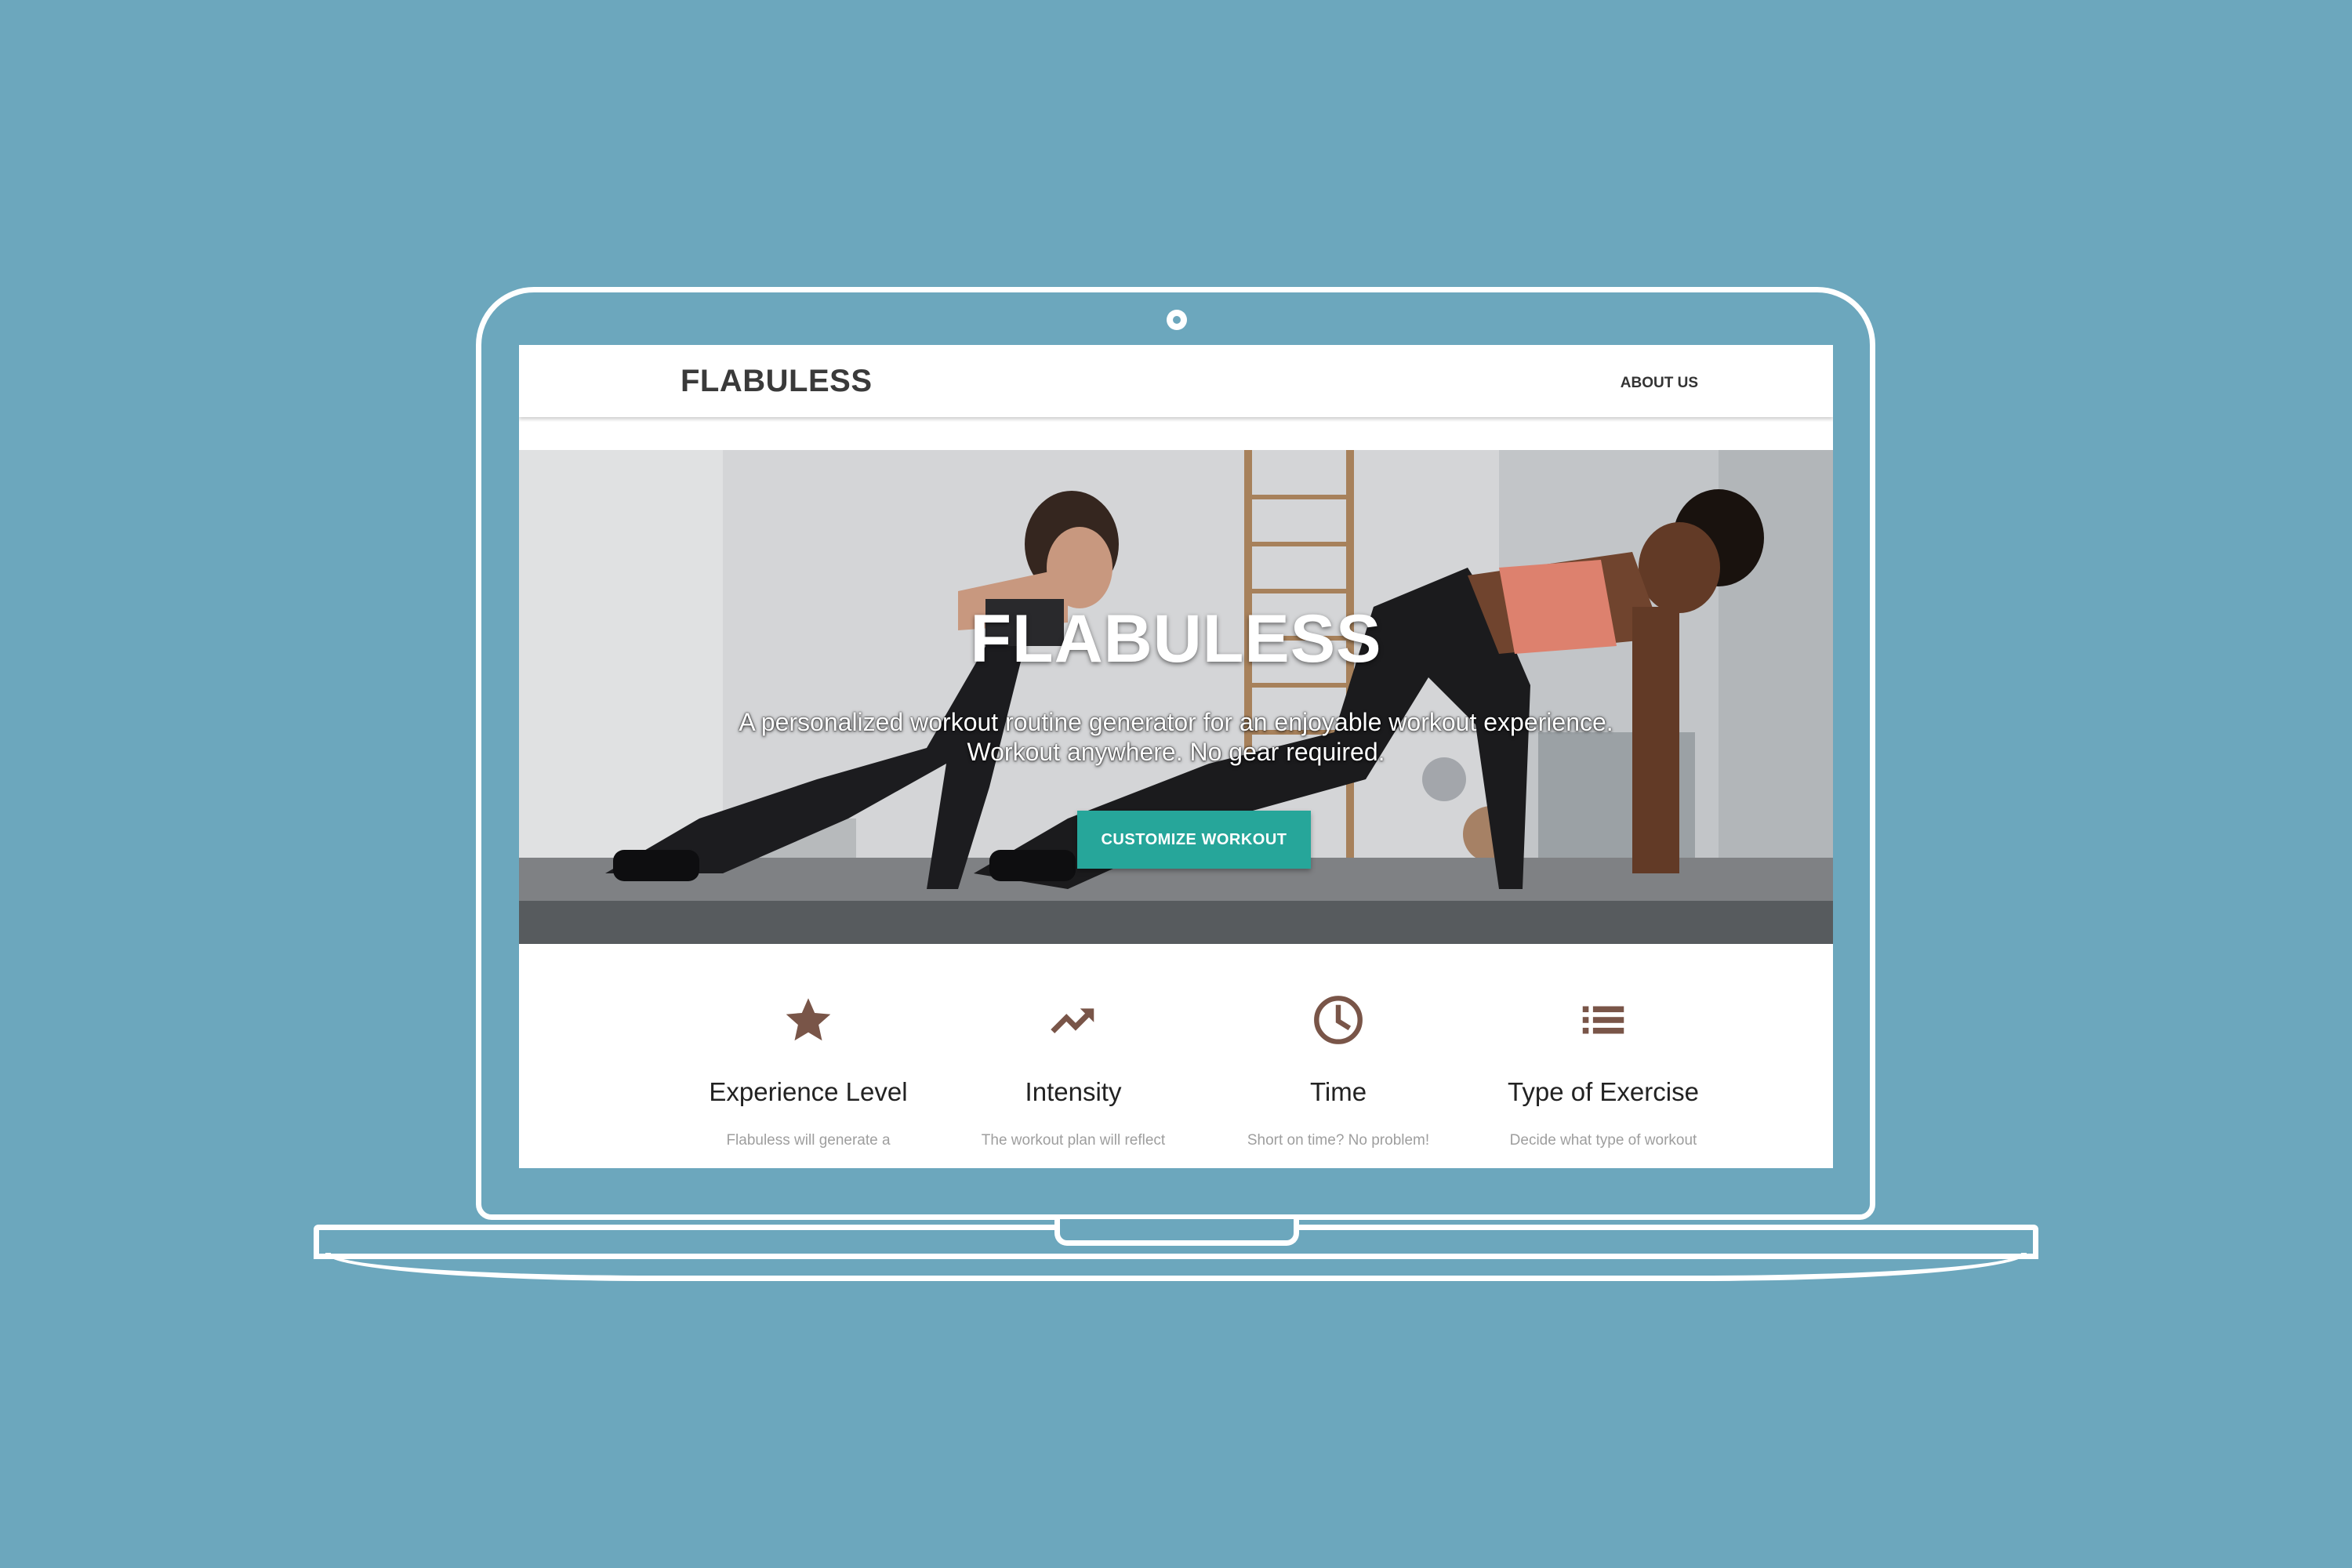 The height and width of the screenshot is (1568, 2352). What do you see at coordinates (1073, 1140) in the screenshot?
I see `feature-description: The workout plan will reflect` at bounding box center [1073, 1140].